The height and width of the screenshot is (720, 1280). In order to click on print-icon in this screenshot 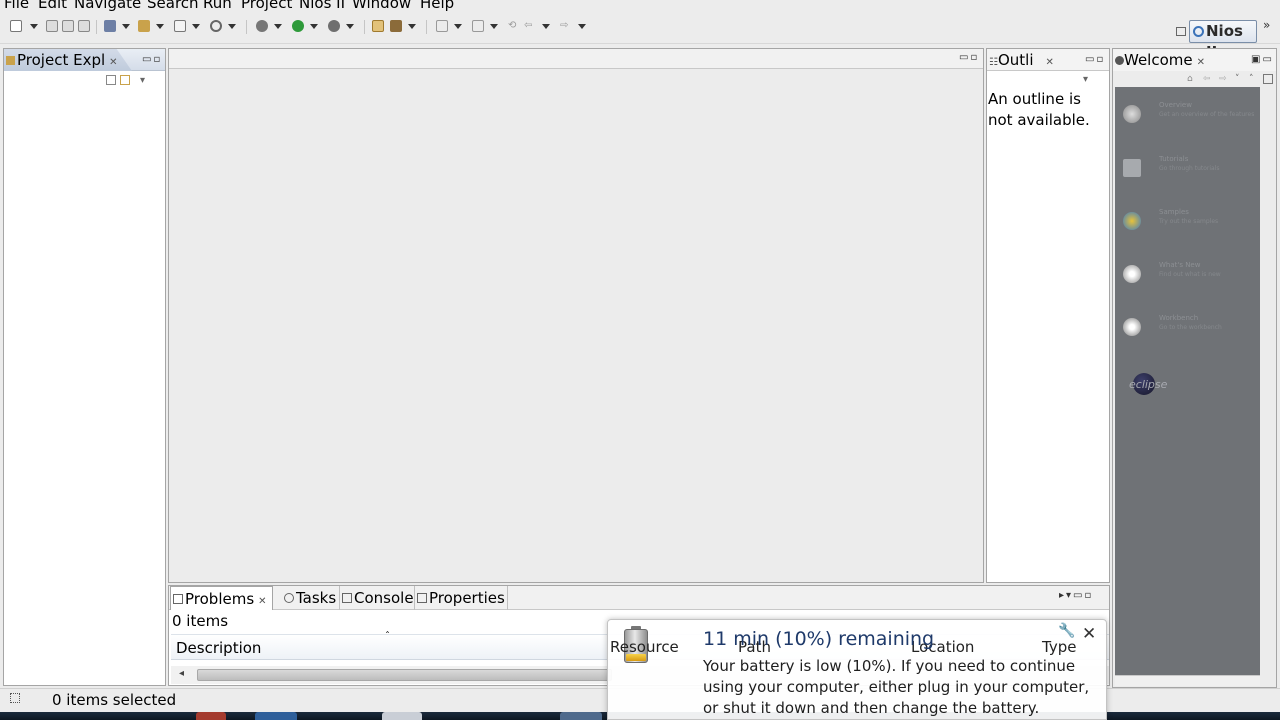, I will do `click(84, 26)`.